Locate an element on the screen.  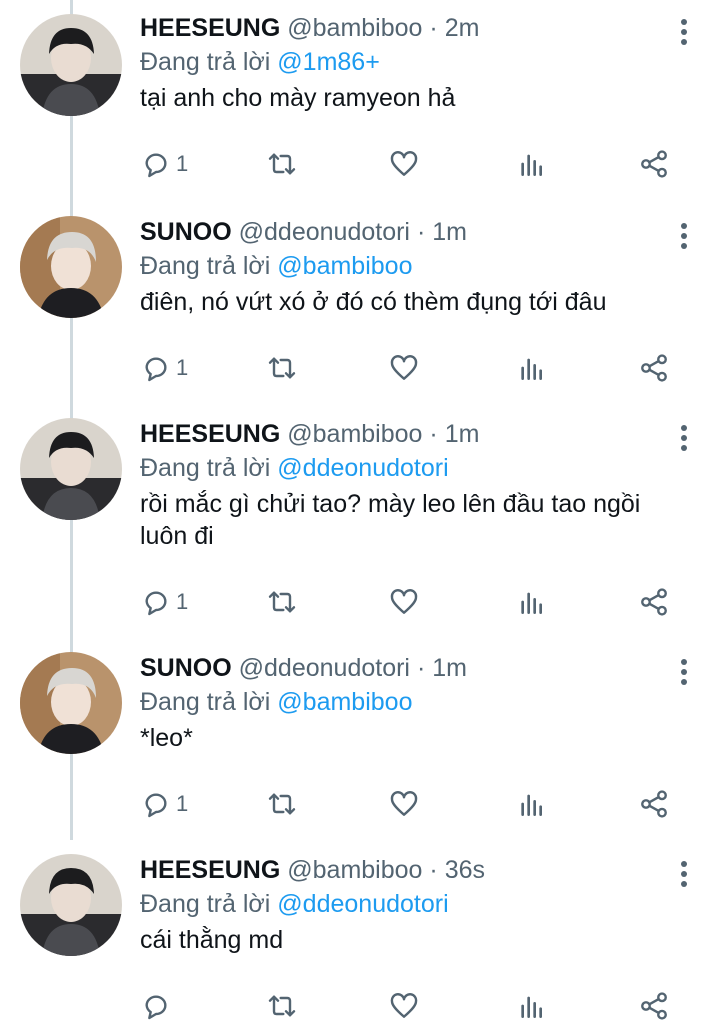
tweet-header: HEESEUNG @bambiboo · 2m is located at coordinates (405, 28).